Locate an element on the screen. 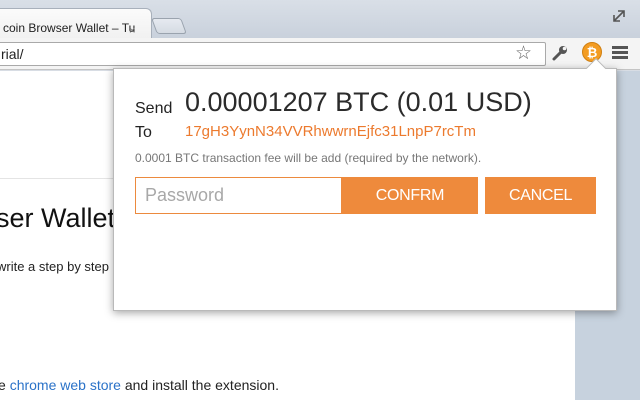 The width and height of the screenshot is (640, 400). page-intro-text: write a step by step is located at coordinates (54, 266).